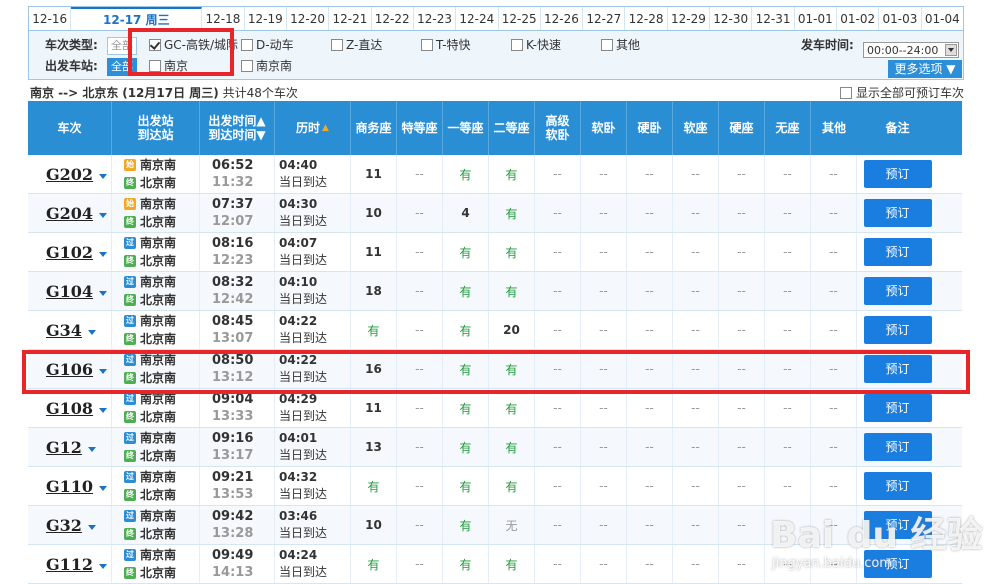 The image size is (1000, 584). What do you see at coordinates (392, 19) in the screenshot?
I see `date-tab: 12-22` at bounding box center [392, 19].